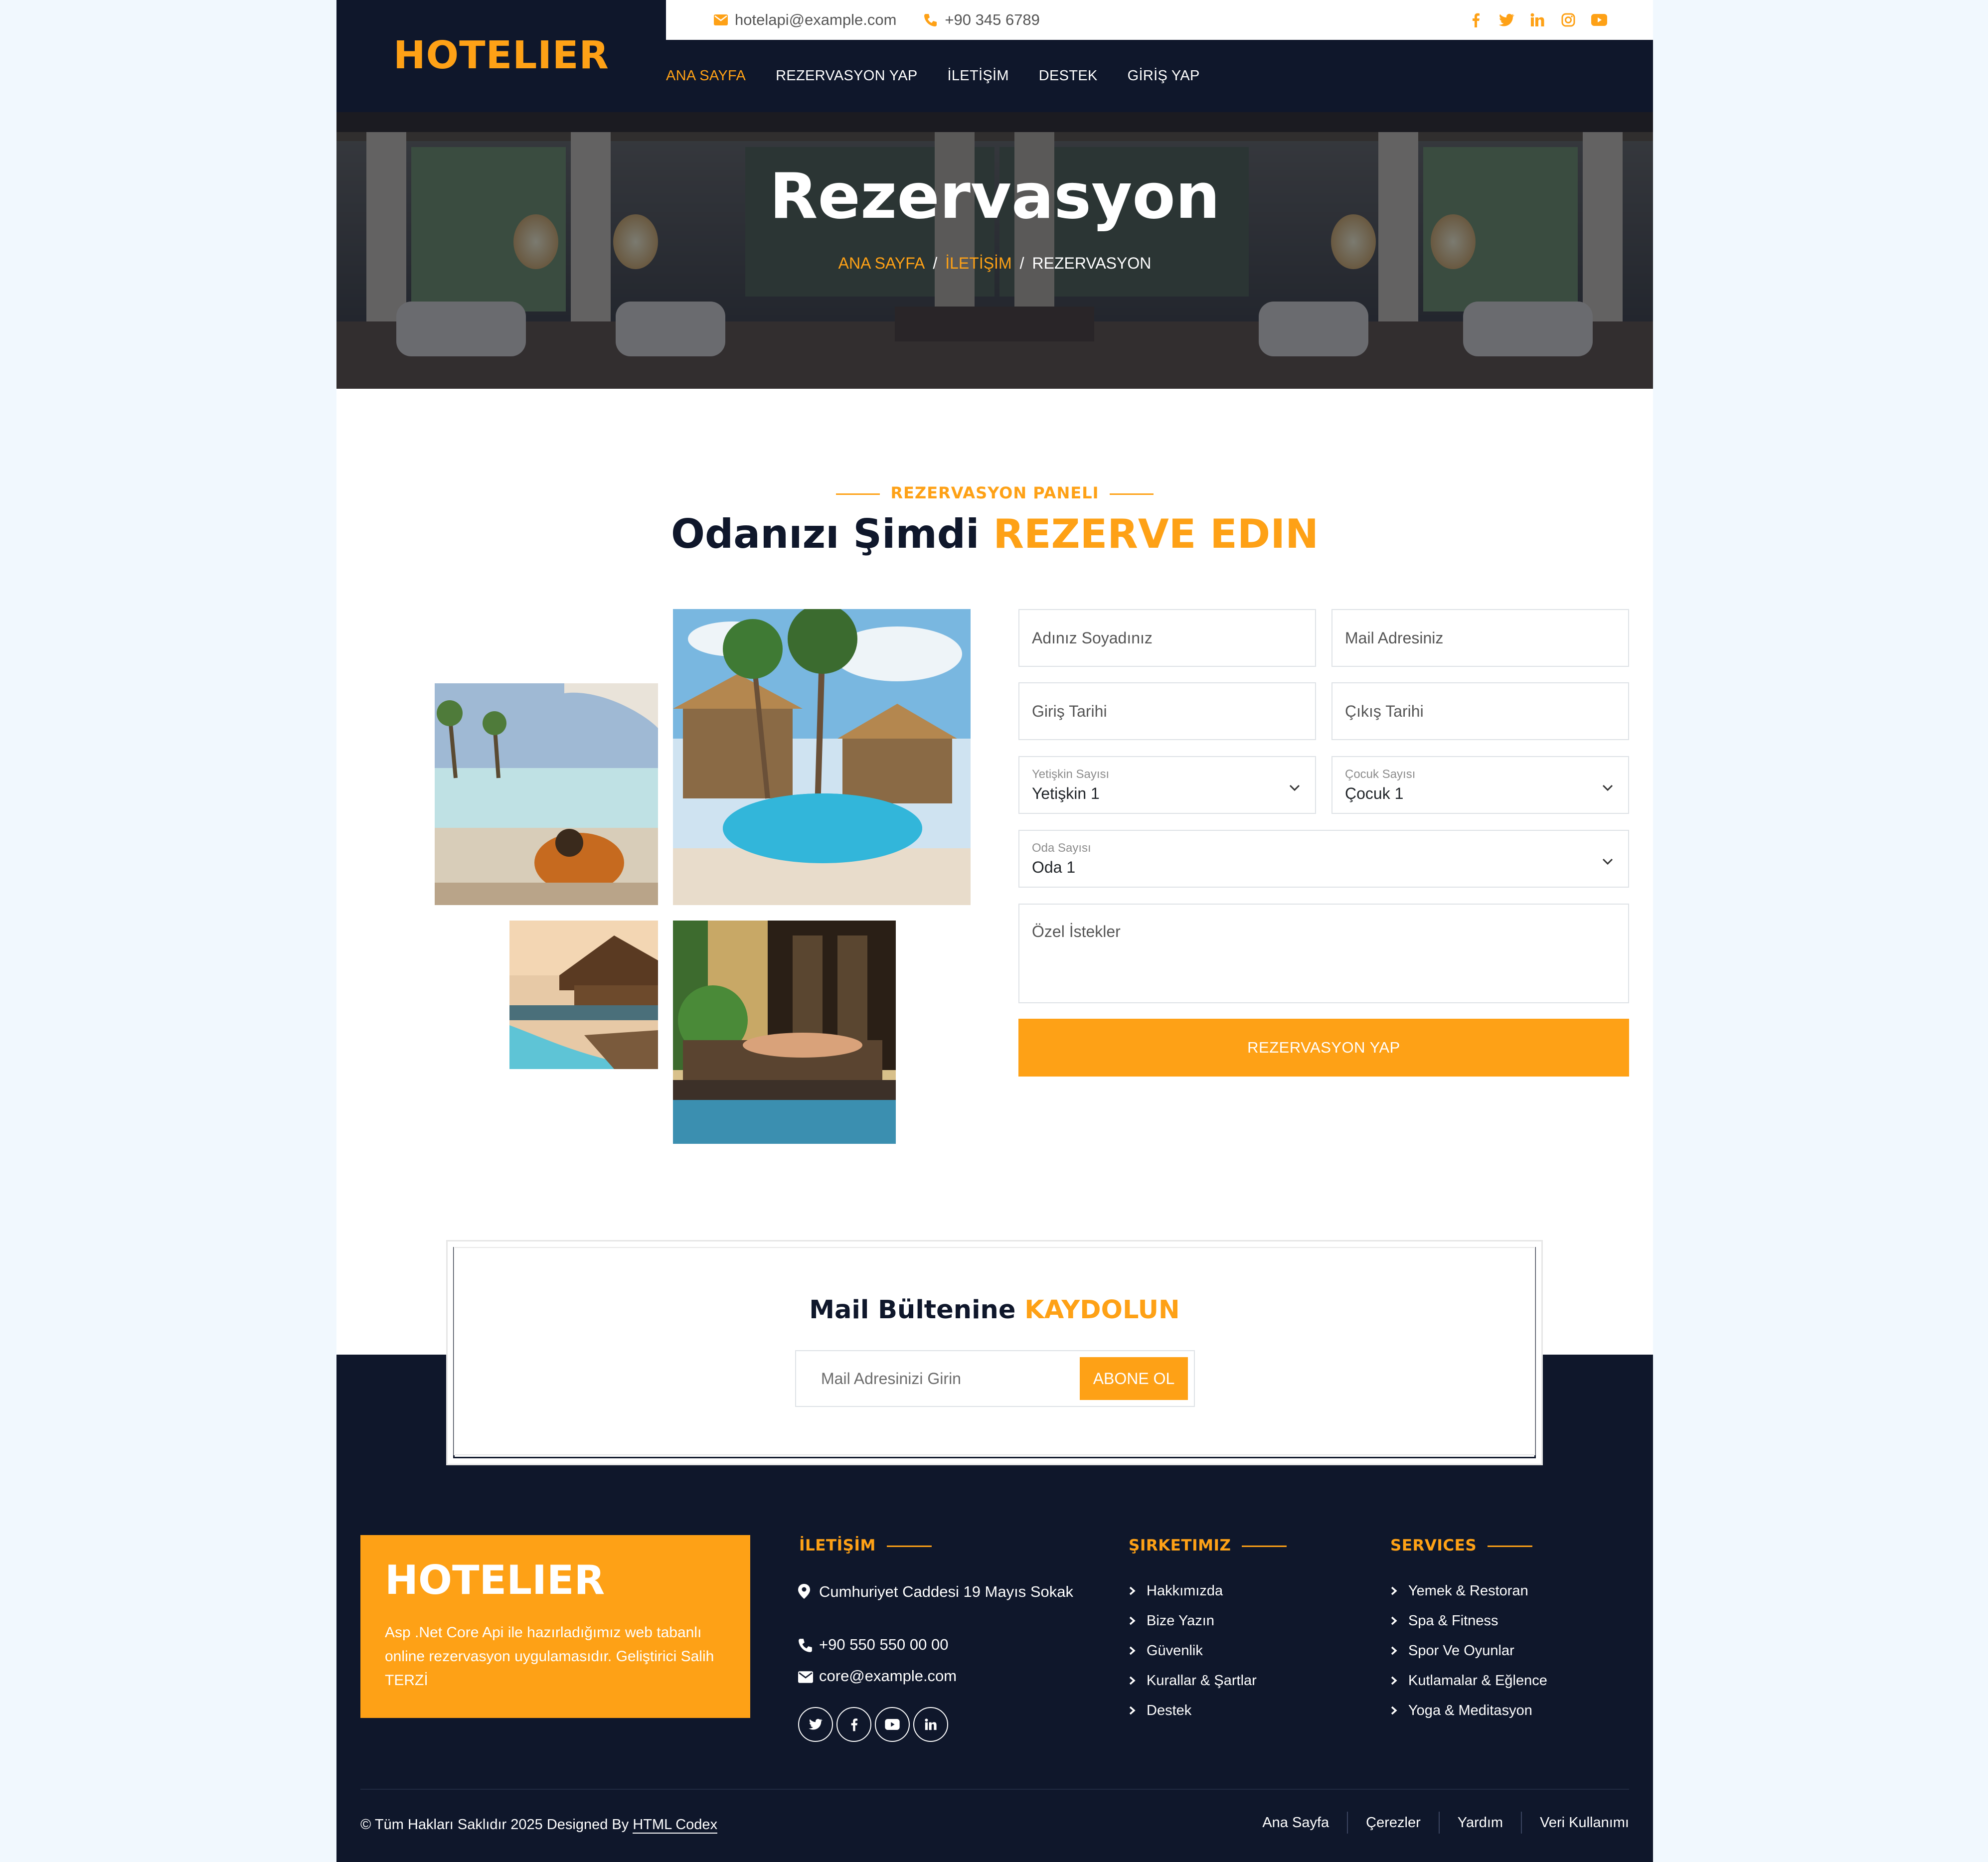 The image size is (1988, 1862). I want to click on adults-select-value: Yetişkin 1, so click(1066, 793).